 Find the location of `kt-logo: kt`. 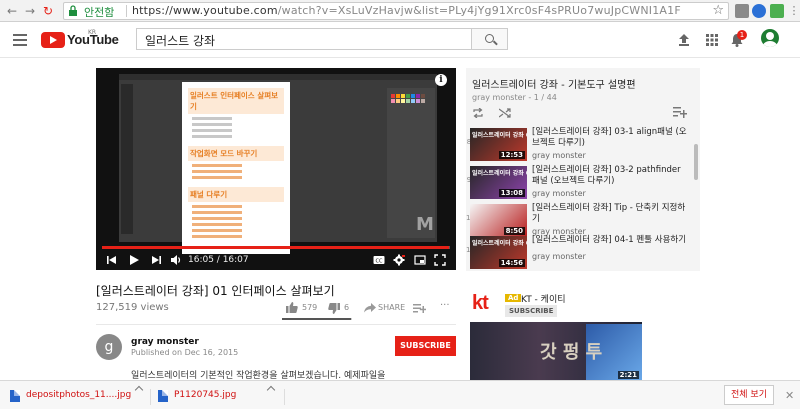

kt-logo: kt is located at coordinates (480, 303).